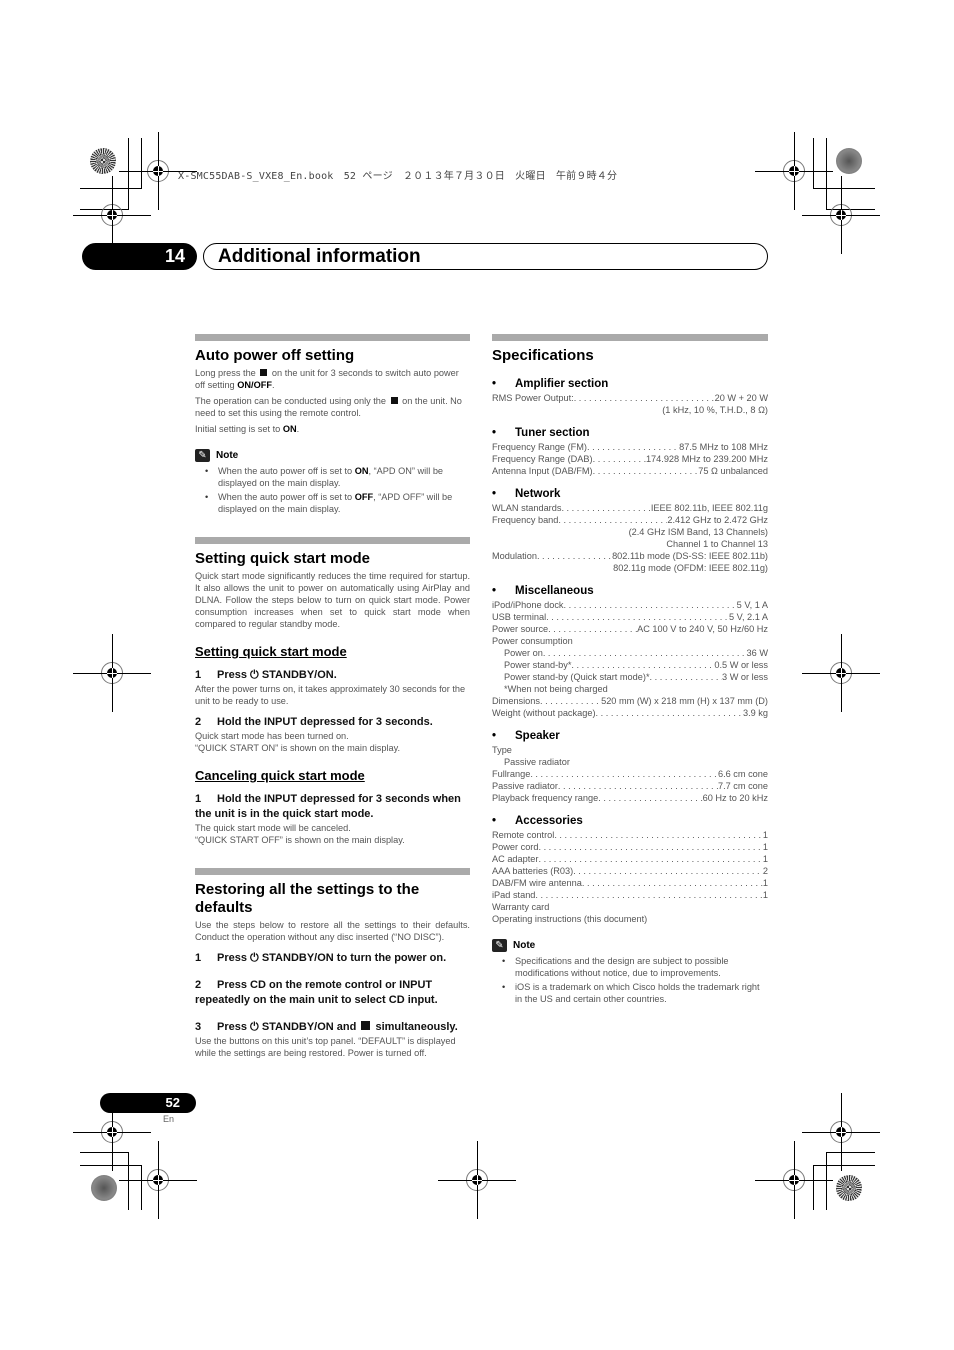 This screenshot has width=954, height=1350. Describe the element at coordinates (630, 653) in the screenshot. I see `spec-row: Power on 36 W` at that location.